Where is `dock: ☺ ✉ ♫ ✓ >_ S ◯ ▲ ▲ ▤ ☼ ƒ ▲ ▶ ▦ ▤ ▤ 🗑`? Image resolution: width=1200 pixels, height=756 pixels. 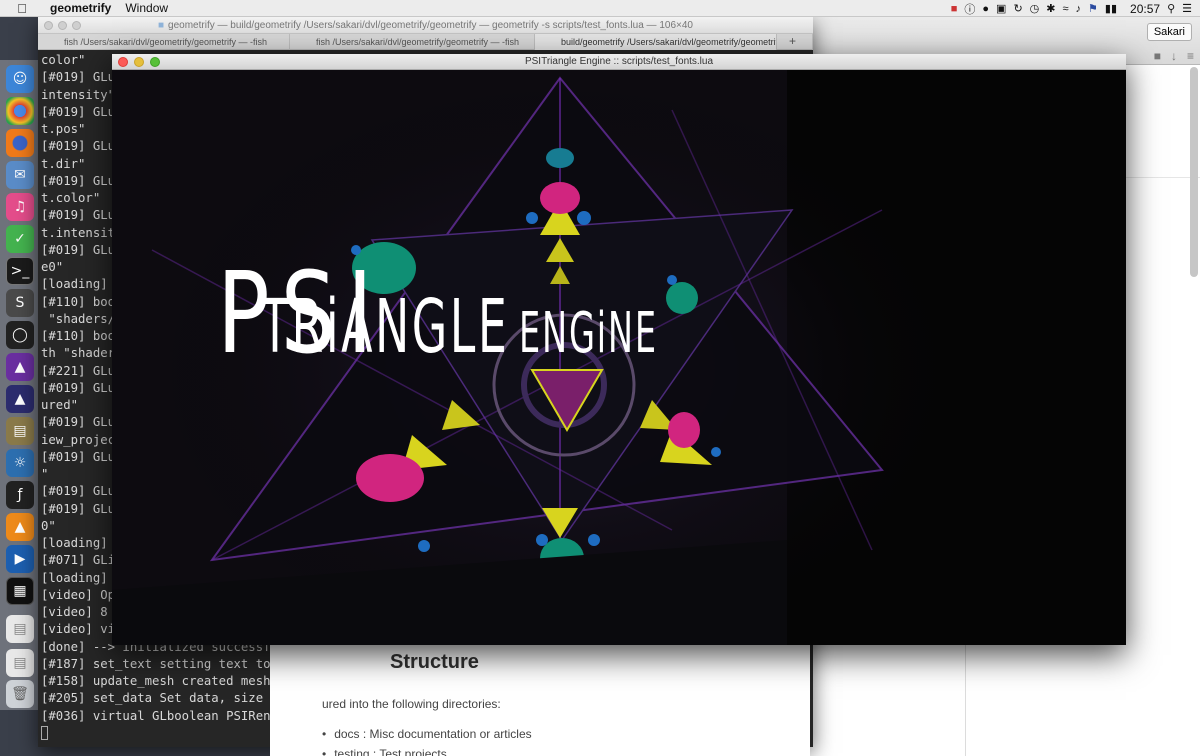 dock: ☺ ✉ ♫ ✓ >_ S ◯ ▲ ▲ ▤ ☼ ƒ ▲ ▶ ▦ ▤ ▤ 🗑 is located at coordinates (20, 385).